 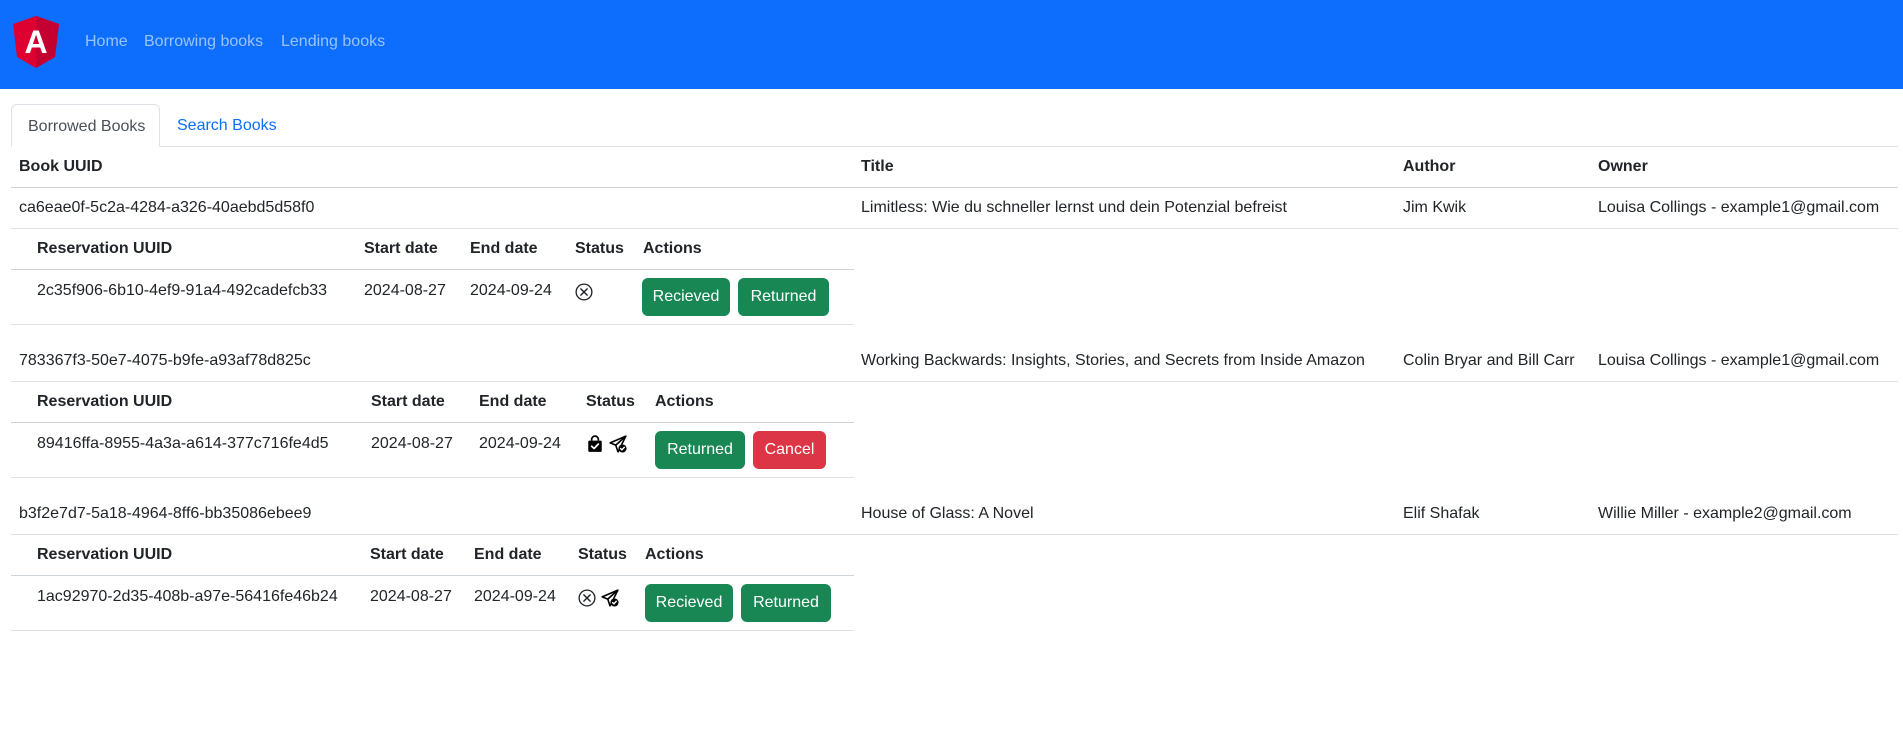 I want to click on reservation-uuid: 2c35f906-6b10-4ef9-91a4-492cadefcb33, so click(x=182, y=290).